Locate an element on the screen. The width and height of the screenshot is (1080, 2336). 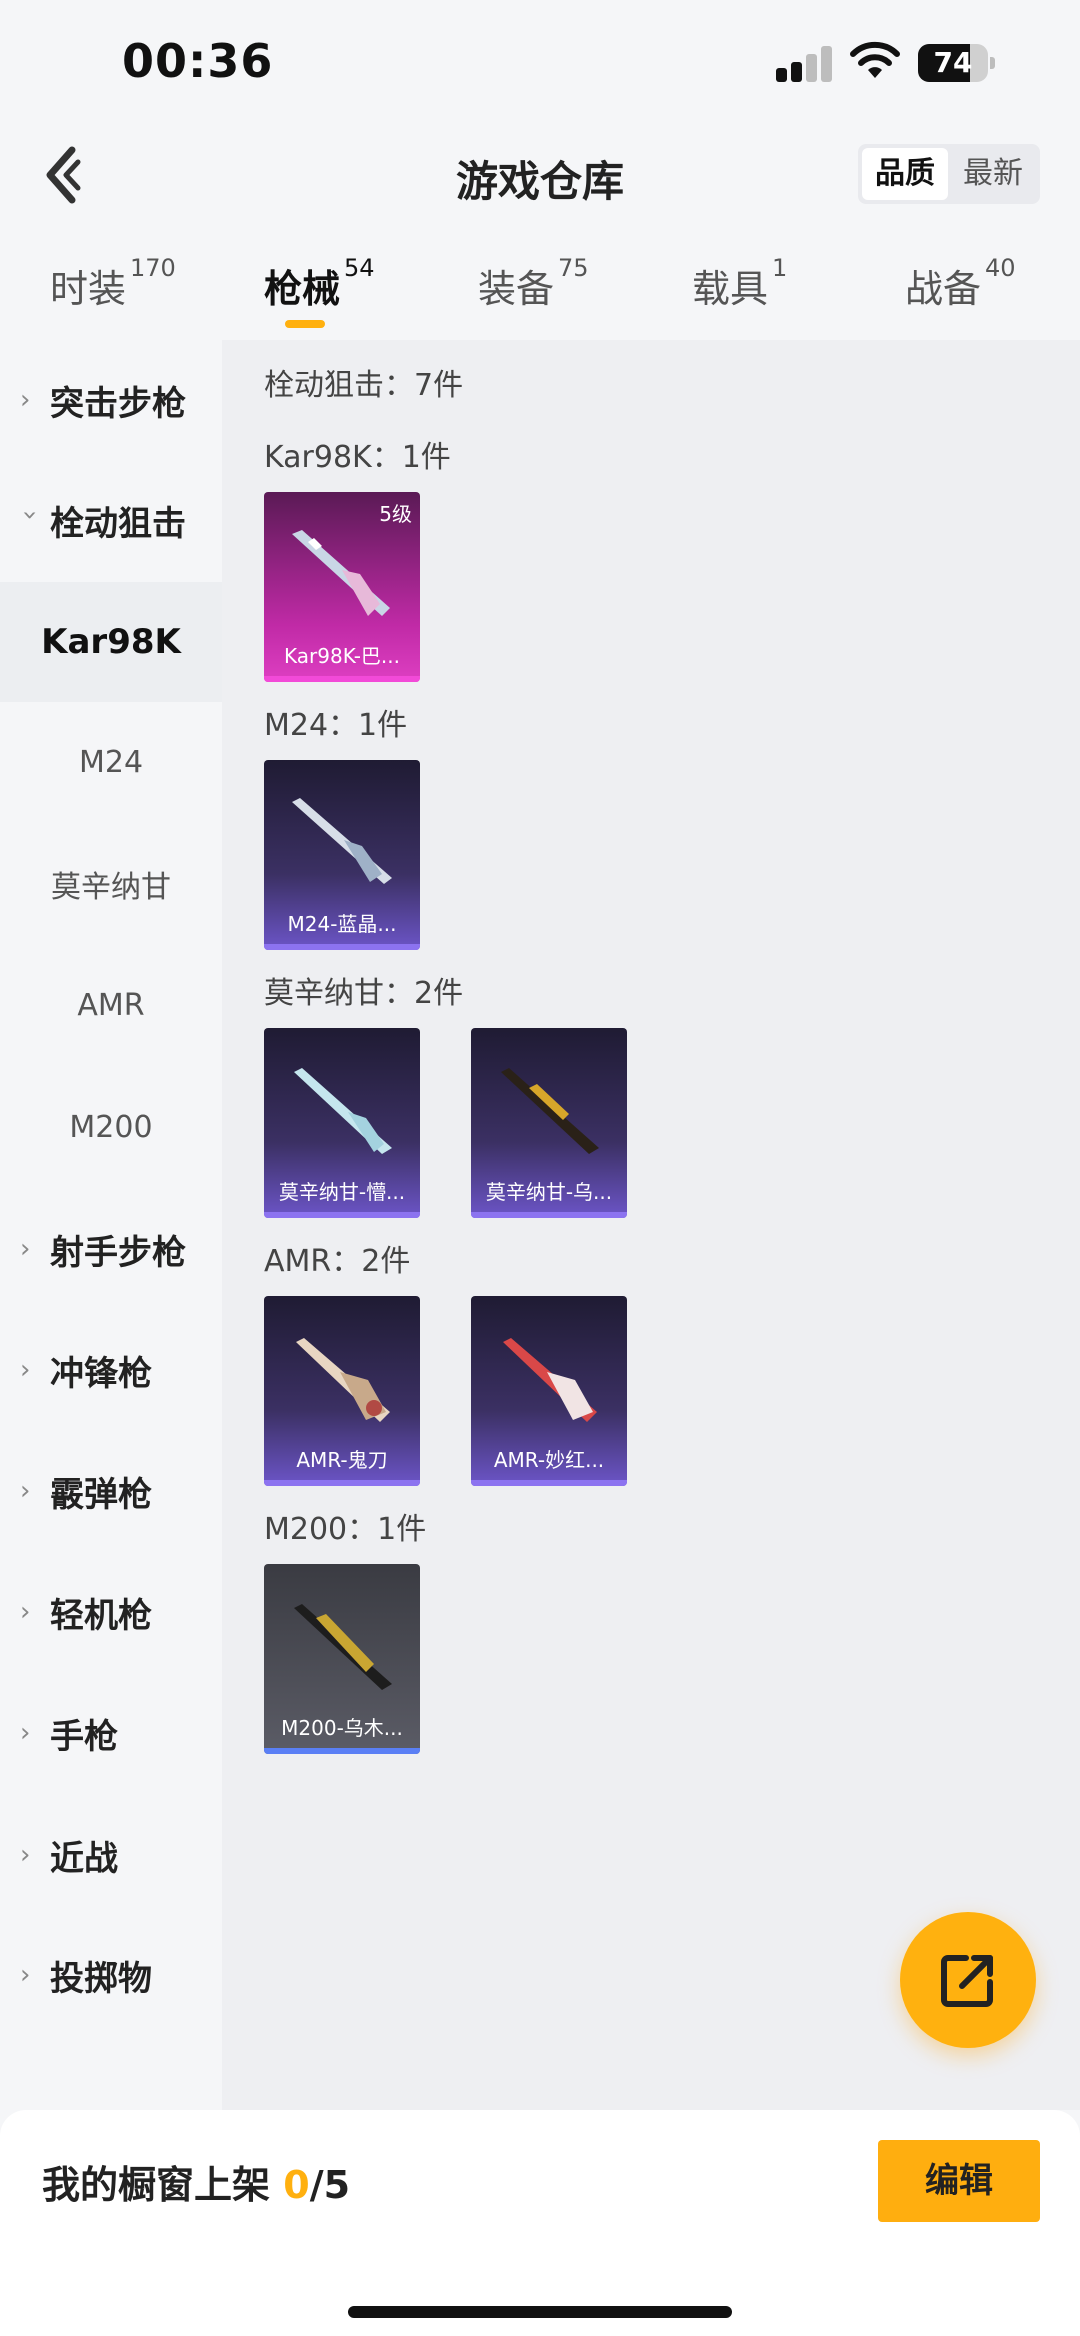
tab-supplies: 战备 40 is located at coordinates (960, 291).